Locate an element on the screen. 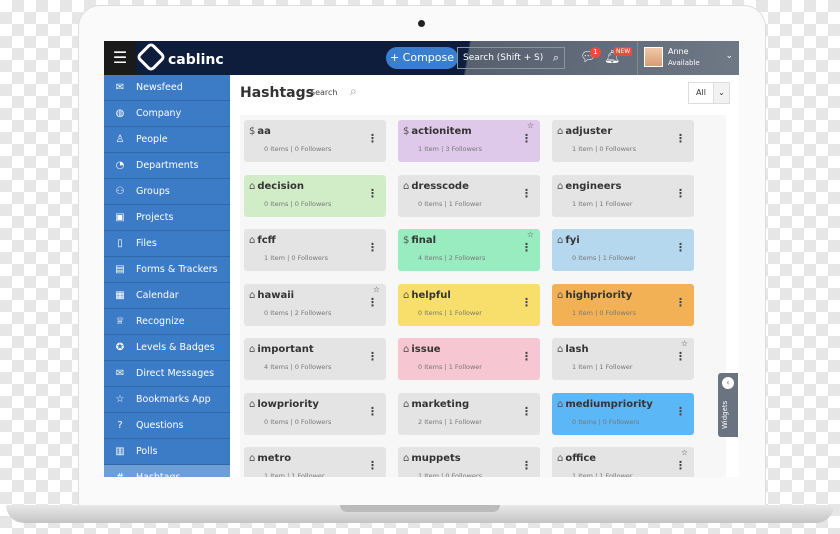 Image resolution: width=840 pixels, height=534 pixels. hashtag-name: highpriority is located at coordinates (598, 295).